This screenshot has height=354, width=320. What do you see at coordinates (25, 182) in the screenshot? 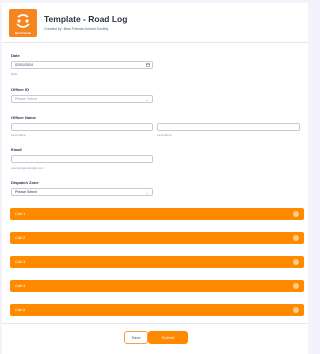
I see `dispatch-zone-label: Dispatch Zone` at bounding box center [25, 182].